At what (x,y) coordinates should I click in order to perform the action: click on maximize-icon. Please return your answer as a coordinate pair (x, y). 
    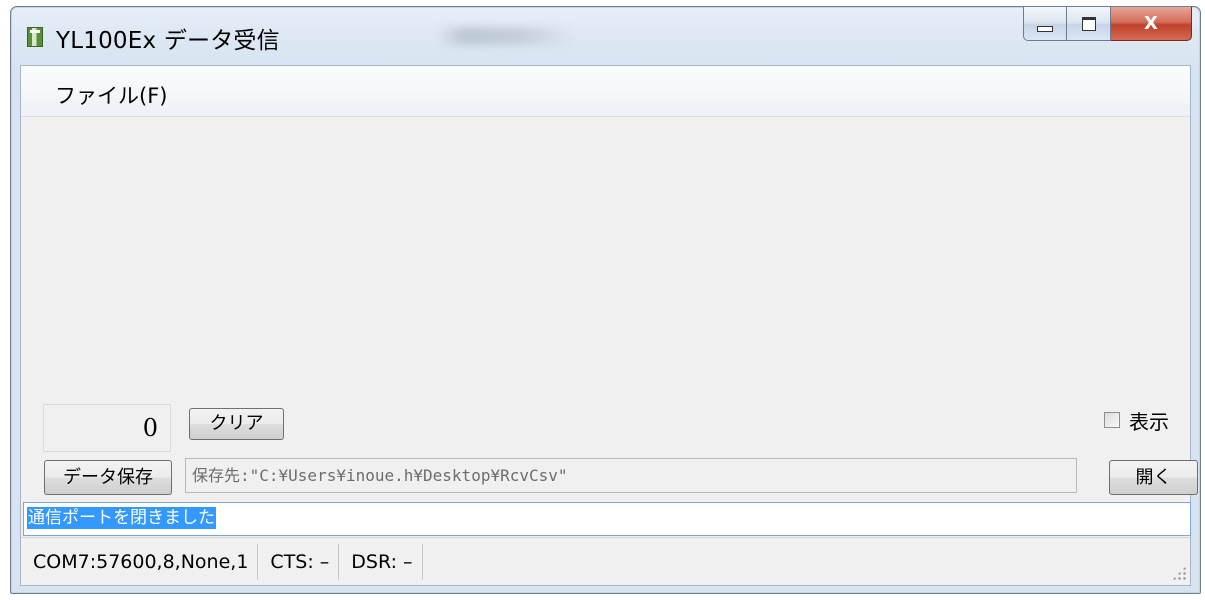
    Looking at the image, I should click on (1088, 23).